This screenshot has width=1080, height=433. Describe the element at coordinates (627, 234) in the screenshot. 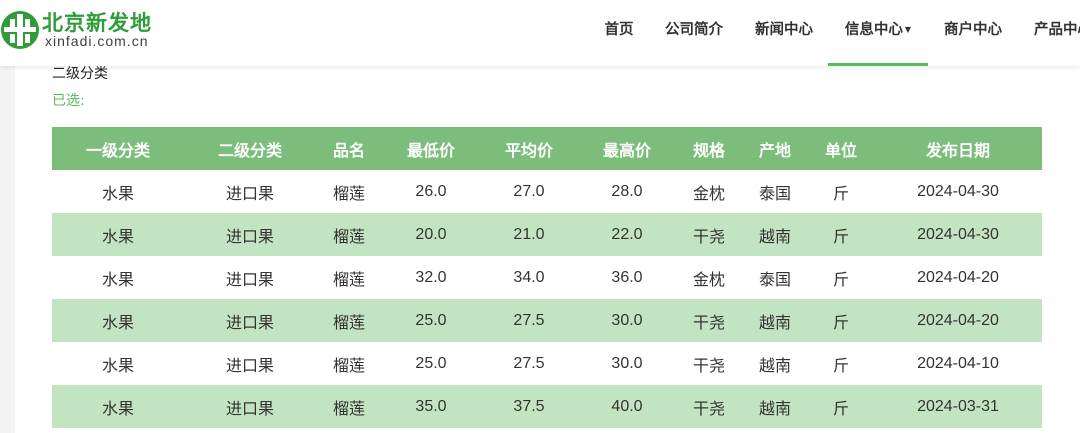

I see `cell-max-price: 22.0` at that location.